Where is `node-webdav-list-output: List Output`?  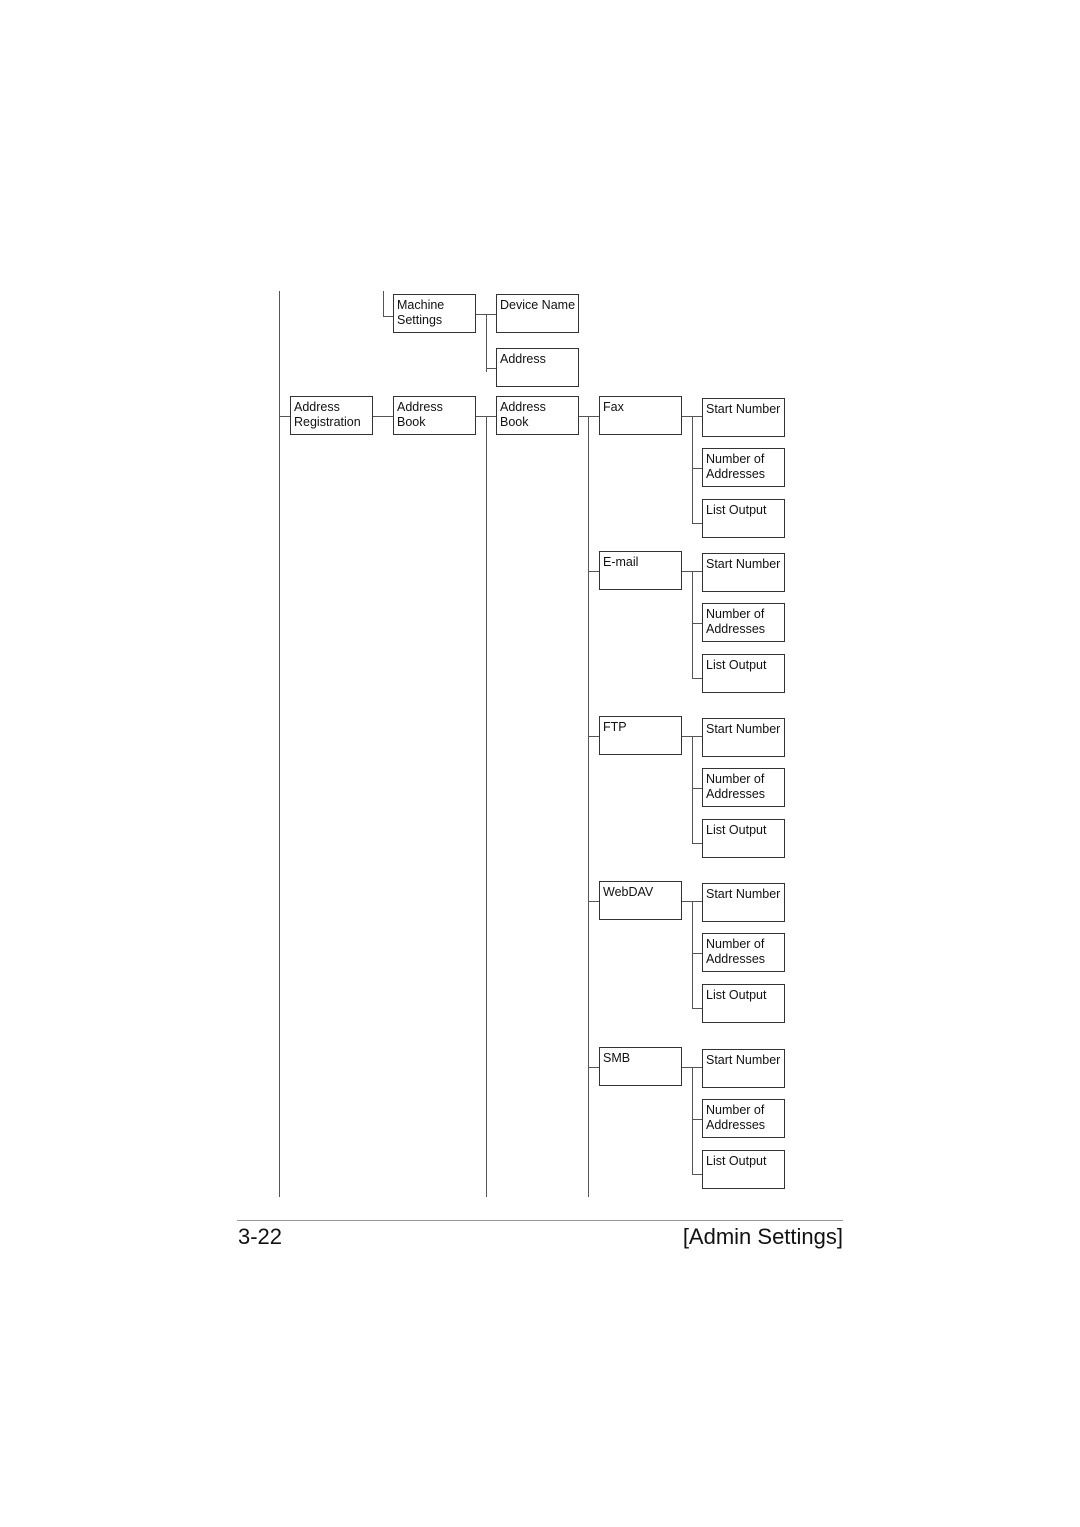
node-webdav-list-output: List Output is located at coordinates (743, 1003).